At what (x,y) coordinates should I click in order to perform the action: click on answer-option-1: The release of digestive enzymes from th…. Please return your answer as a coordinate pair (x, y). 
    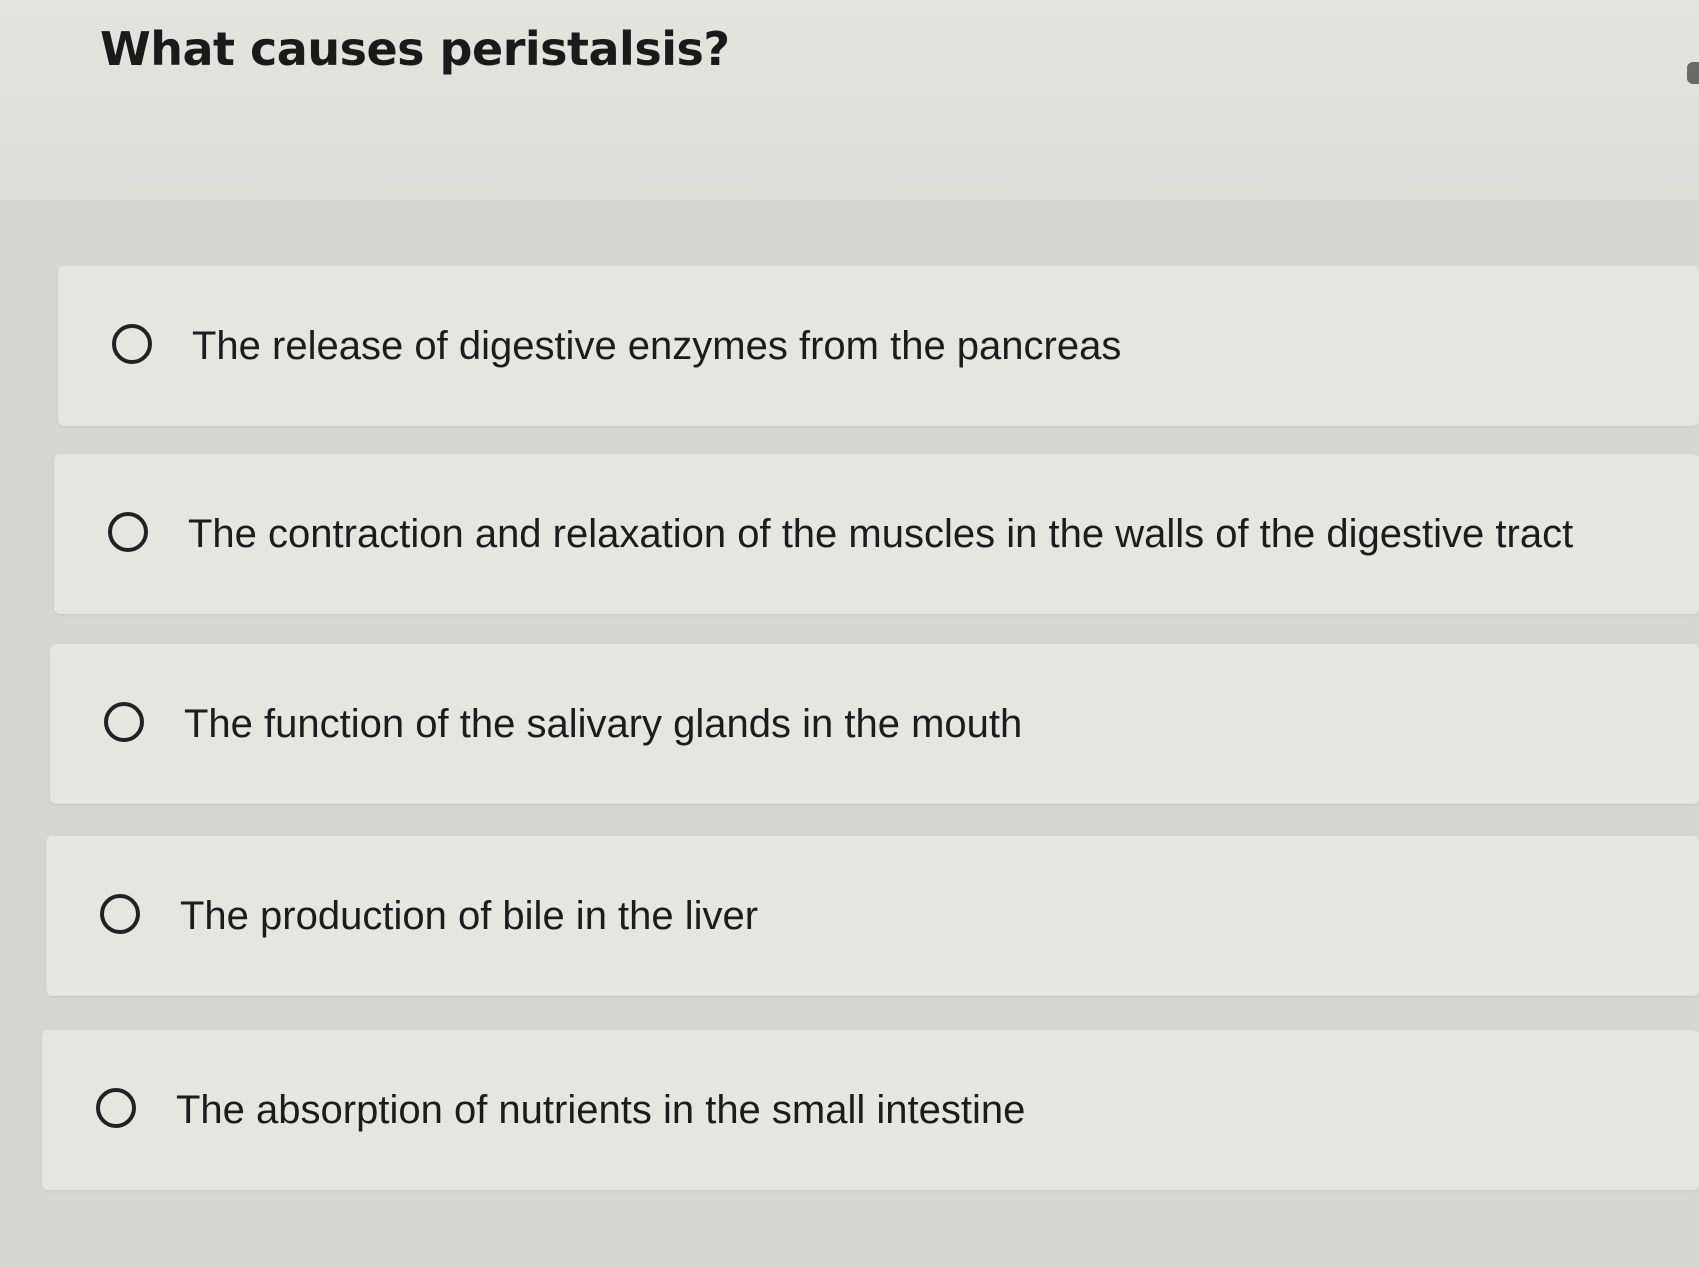
    Looking at the image, I should click on (878, 346).